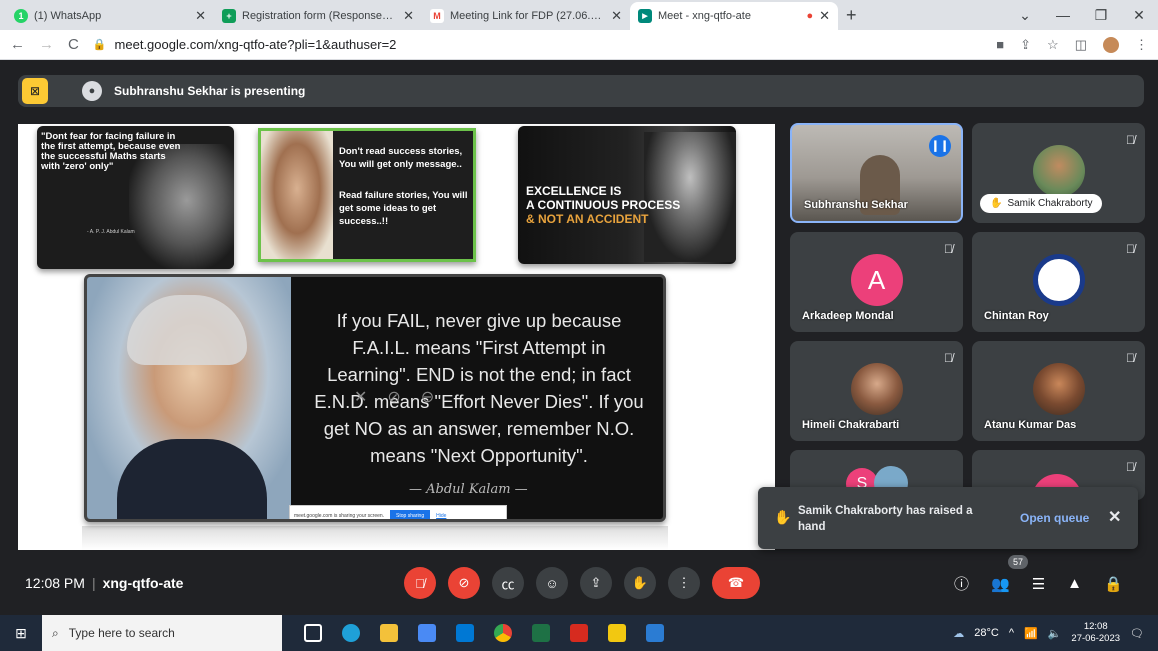 Image resolution: width=1158 pixels, height=651 pixels. What do you see at coordinates (603, 205) in the screenshot?
I see `quote-line-2: A CONTINUOUS PROCESS` at bounding box center [603, 205].